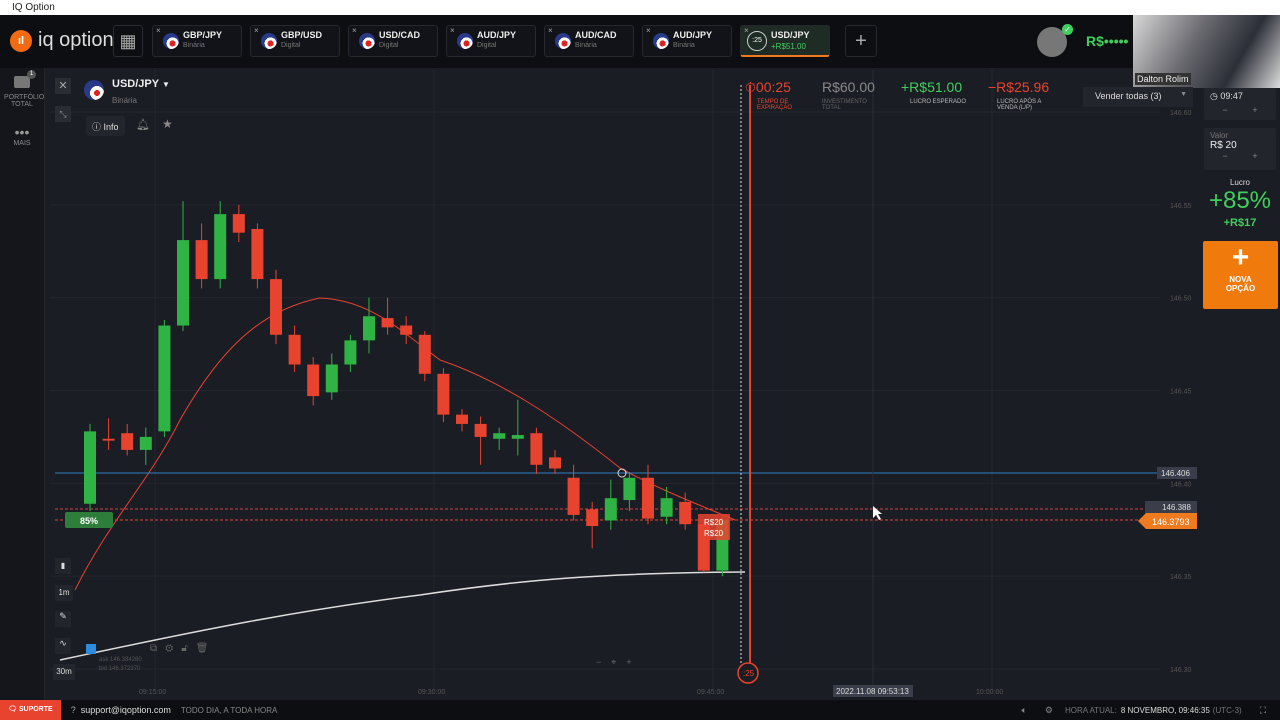  Describe the element at coordinates (63, 86) in the screenshot. I see `close-chart-button: ✕` at that location.